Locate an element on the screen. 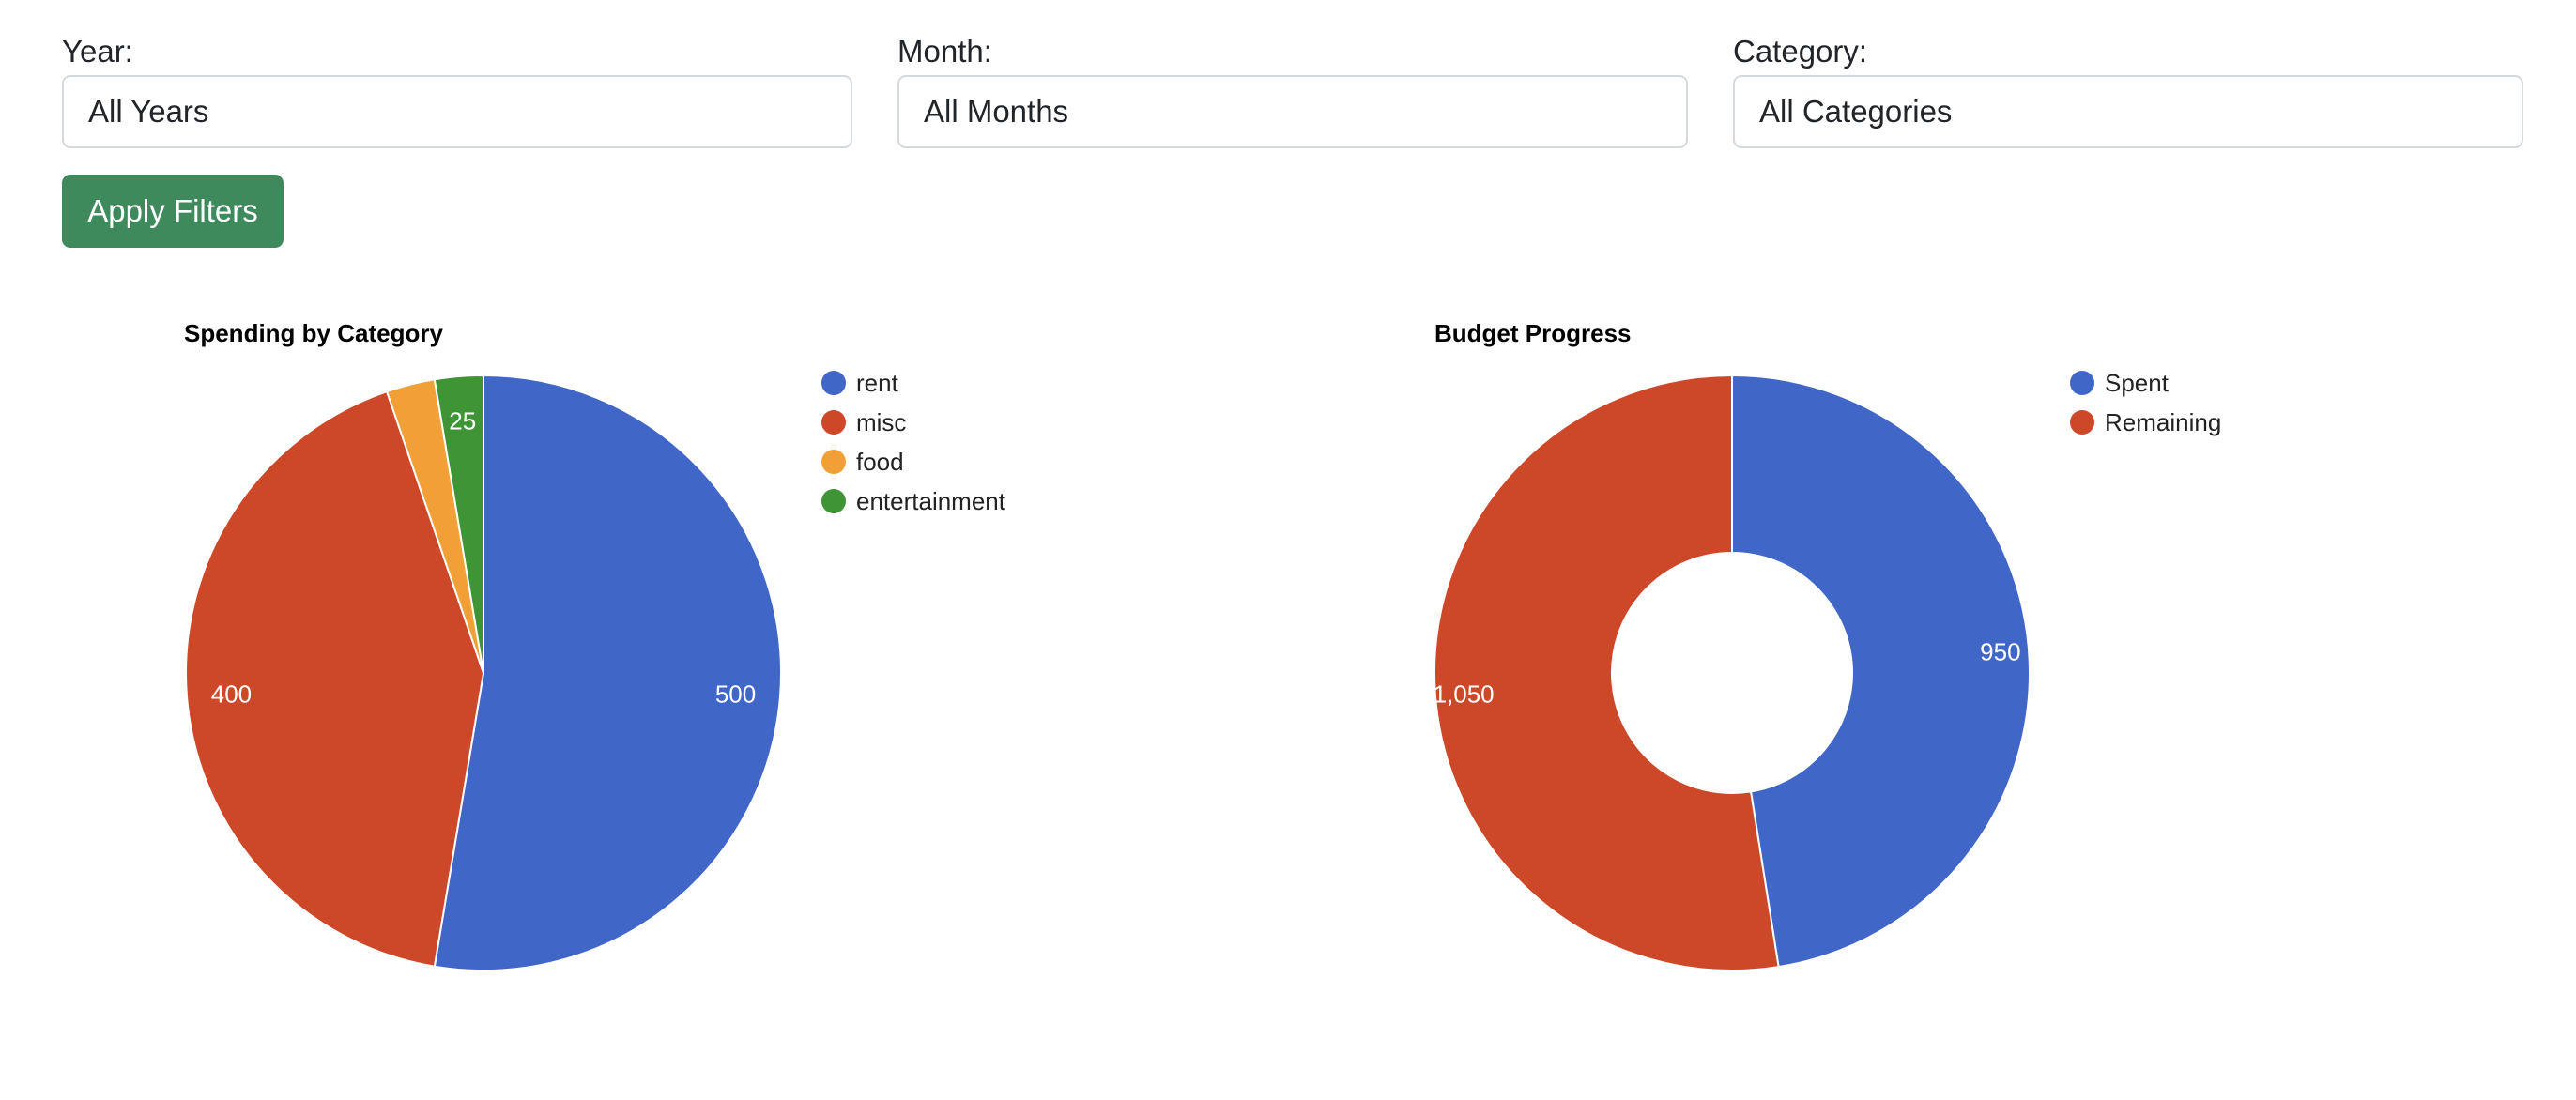  legend-label-spent: Spent is located at coordinates (2137, 383).